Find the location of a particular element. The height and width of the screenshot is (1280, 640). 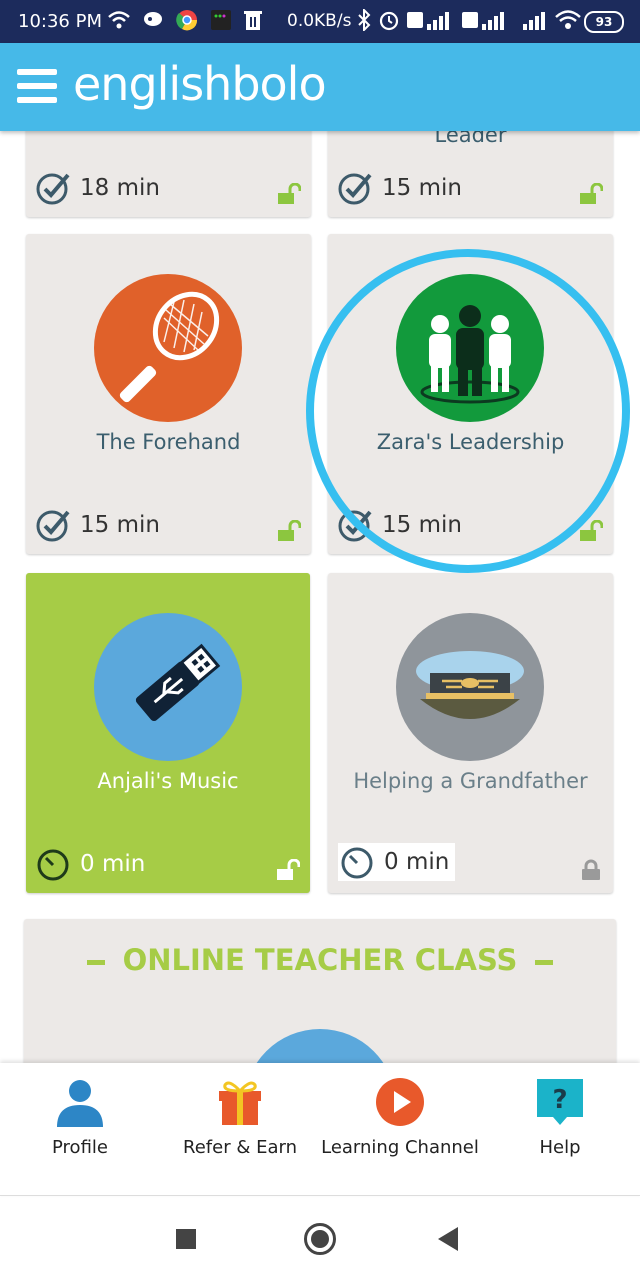

menu-icon is located at coordinates (37, 86).